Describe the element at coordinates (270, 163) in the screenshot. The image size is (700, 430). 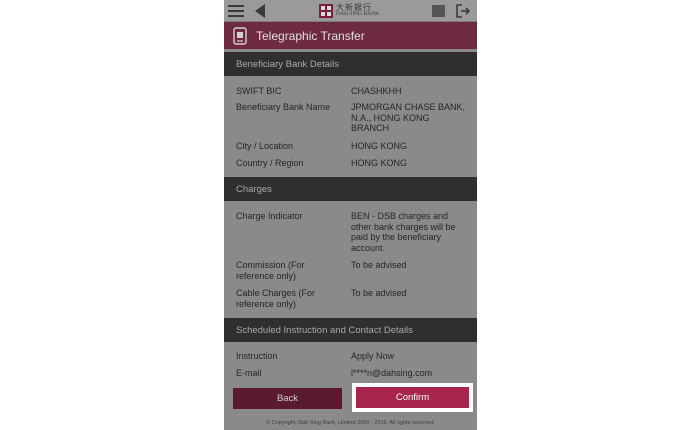
I see `row-label: Country / Region` at that location.